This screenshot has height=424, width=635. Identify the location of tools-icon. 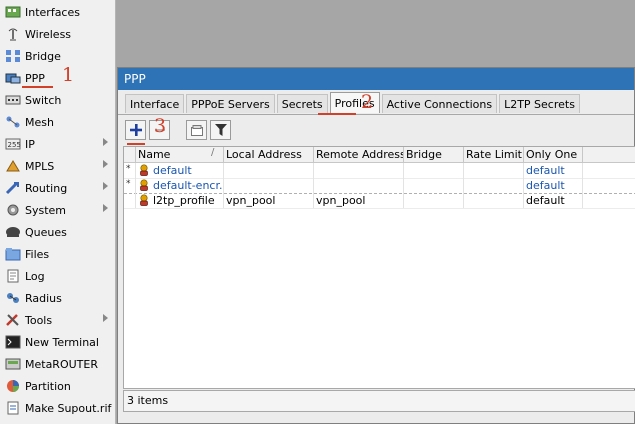
(13, 320).